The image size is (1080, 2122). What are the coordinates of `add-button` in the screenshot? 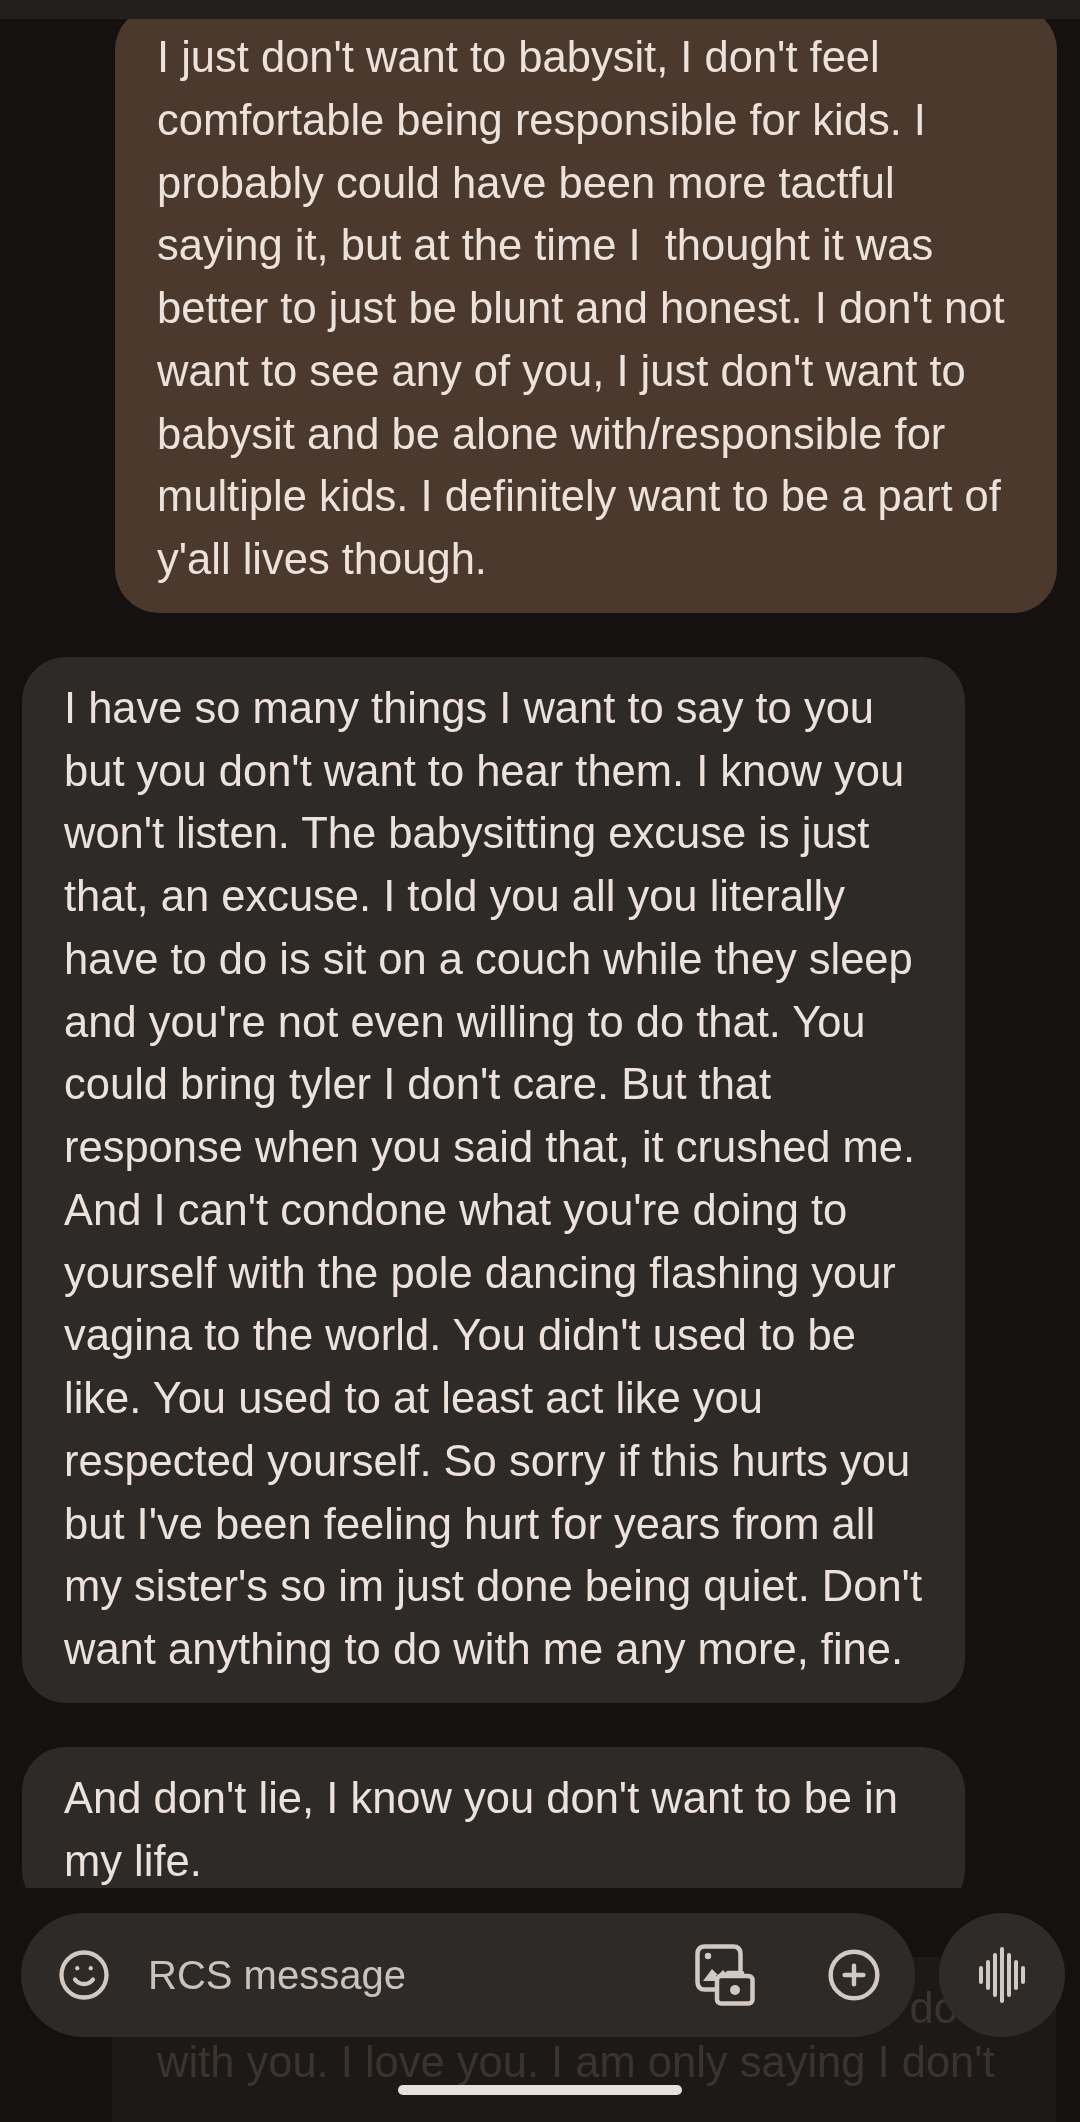 It's located at (854, 1975).